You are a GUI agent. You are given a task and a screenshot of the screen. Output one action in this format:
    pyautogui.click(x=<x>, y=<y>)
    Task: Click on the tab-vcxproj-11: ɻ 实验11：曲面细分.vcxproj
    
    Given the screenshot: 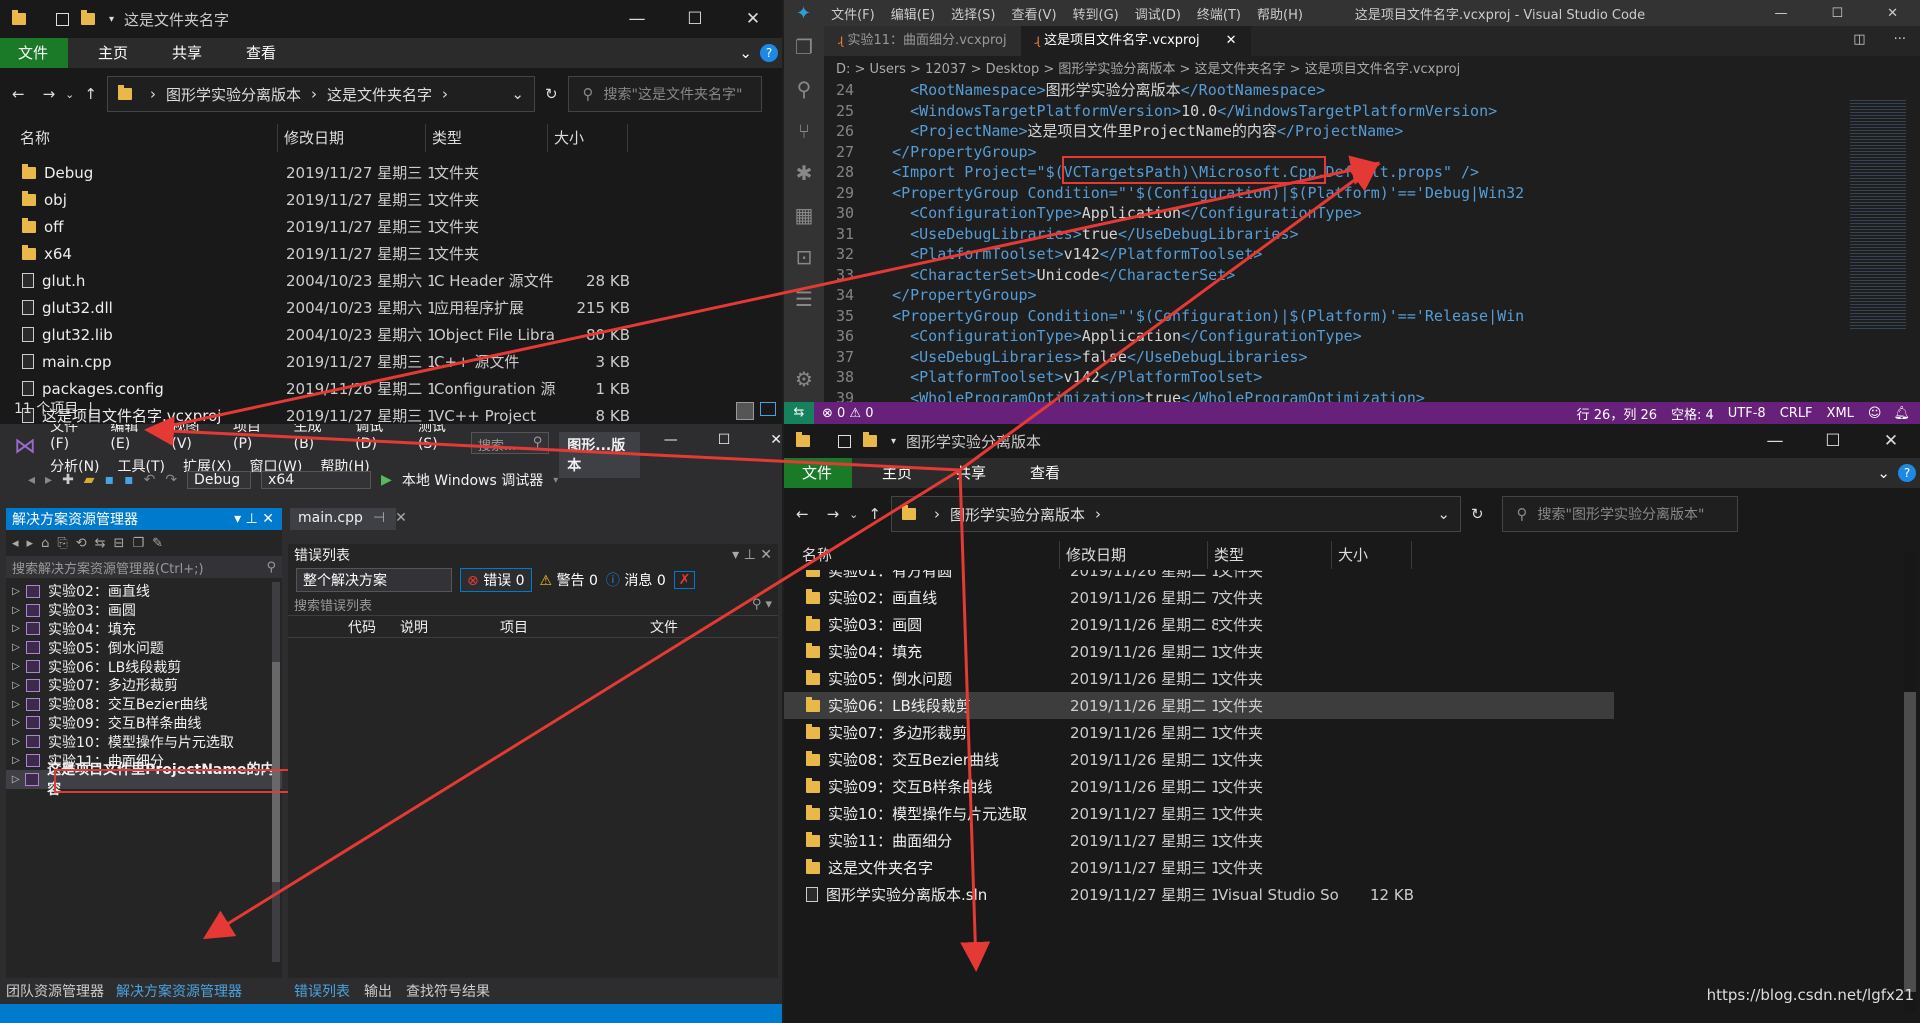 What is the action you would take?
    pyautogui.click(x=922, y=41)
    